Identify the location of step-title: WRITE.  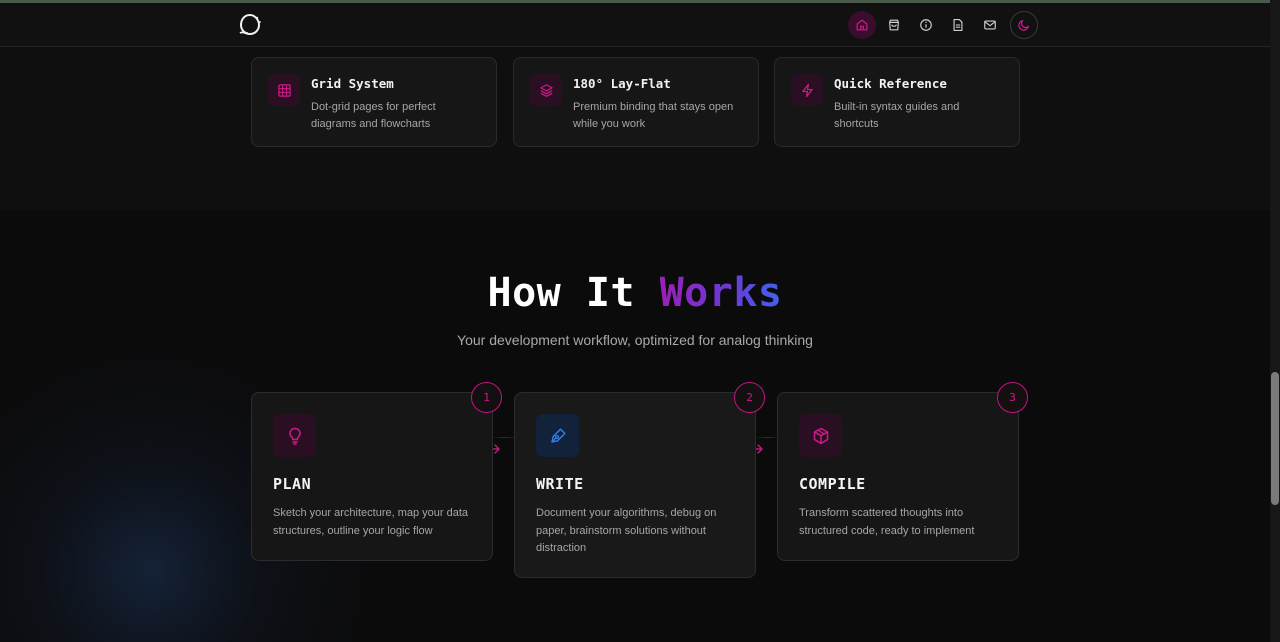
(560, 484).